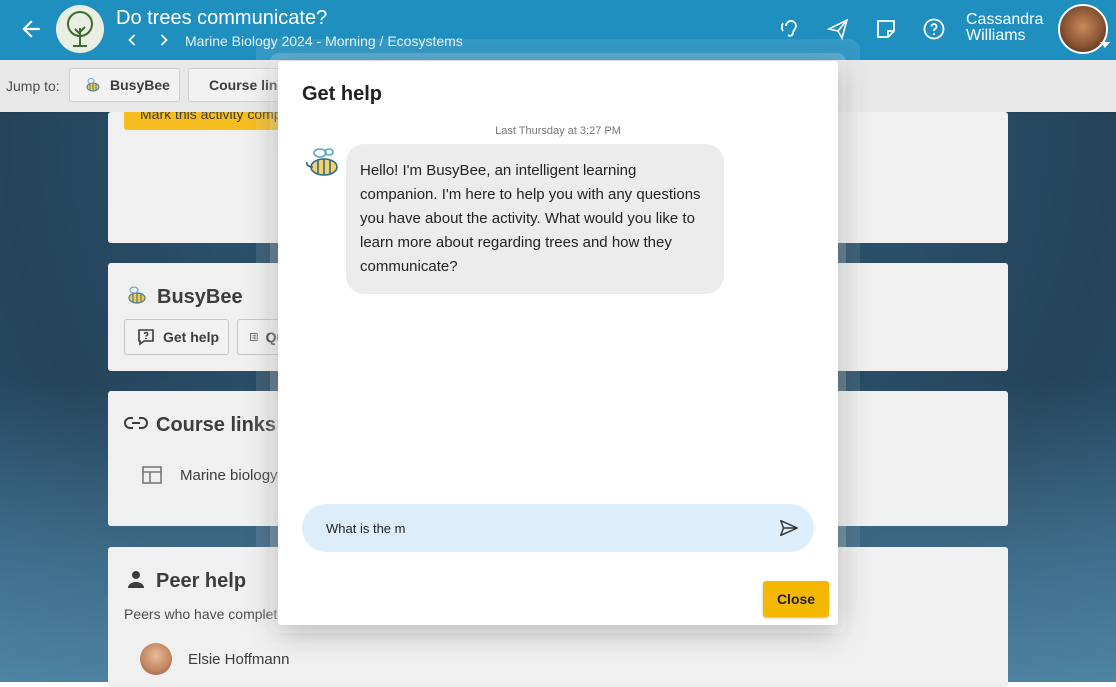 The image size is (1116, 687). Describe the element at coordinates (789, 528) in the screenshot. I see `send-icon` at that location.